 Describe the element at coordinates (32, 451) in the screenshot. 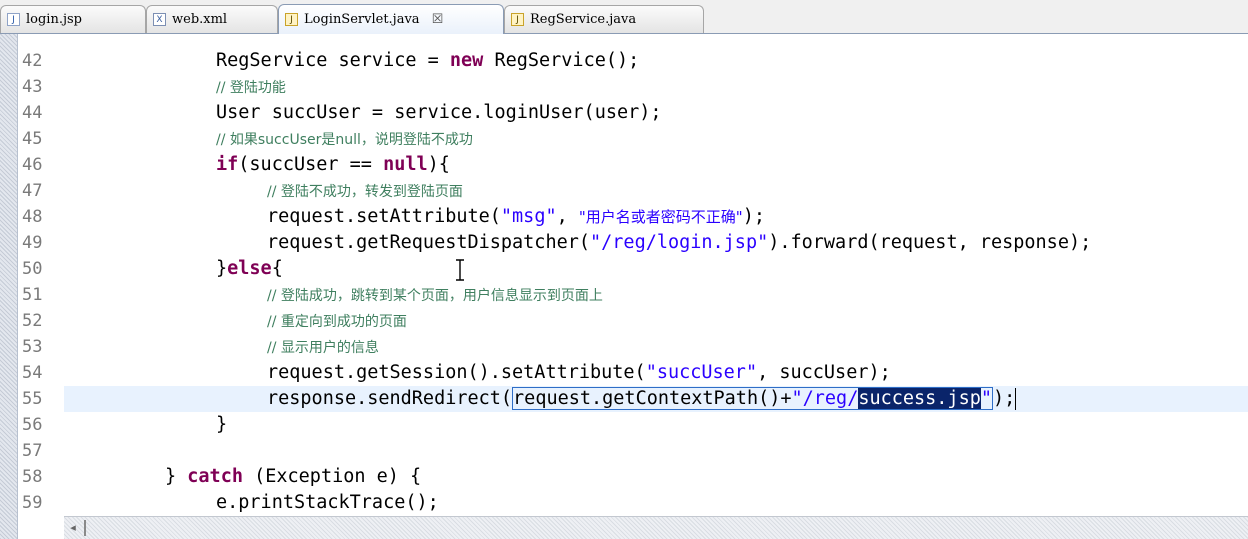

I see `line-number: 57` at that location.